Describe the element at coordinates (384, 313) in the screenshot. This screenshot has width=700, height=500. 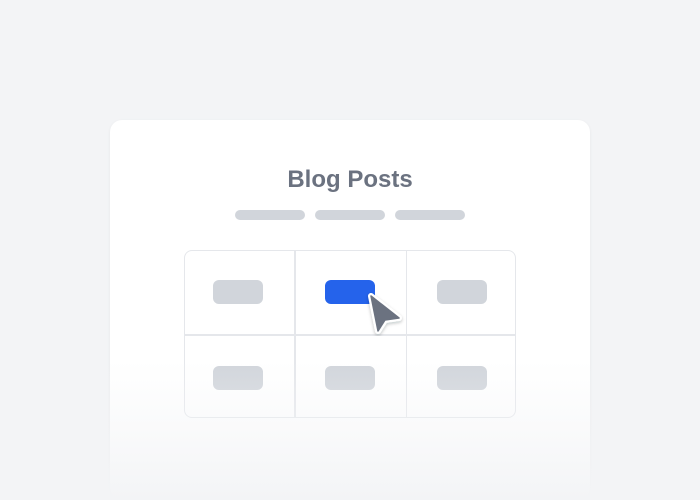
I see `arrow-pointer-icon` at that location.